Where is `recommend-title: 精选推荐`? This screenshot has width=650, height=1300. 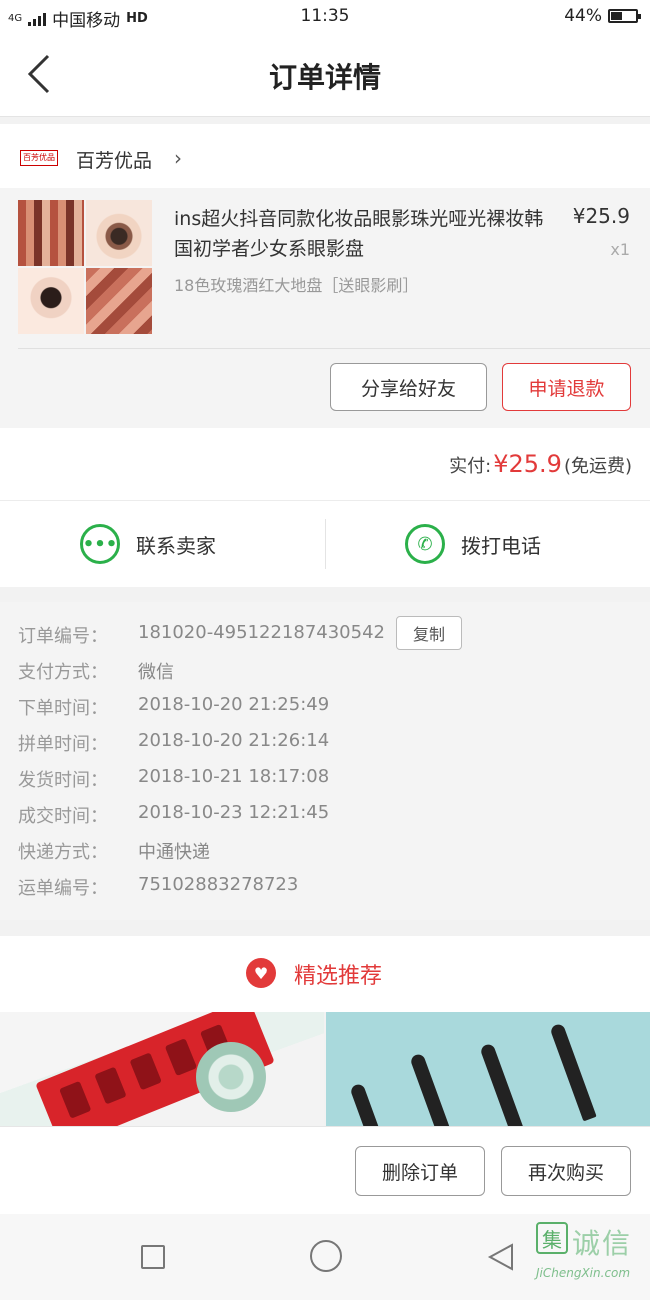 recommend-title: 精选推荐 is located at coordinates (338, 976).